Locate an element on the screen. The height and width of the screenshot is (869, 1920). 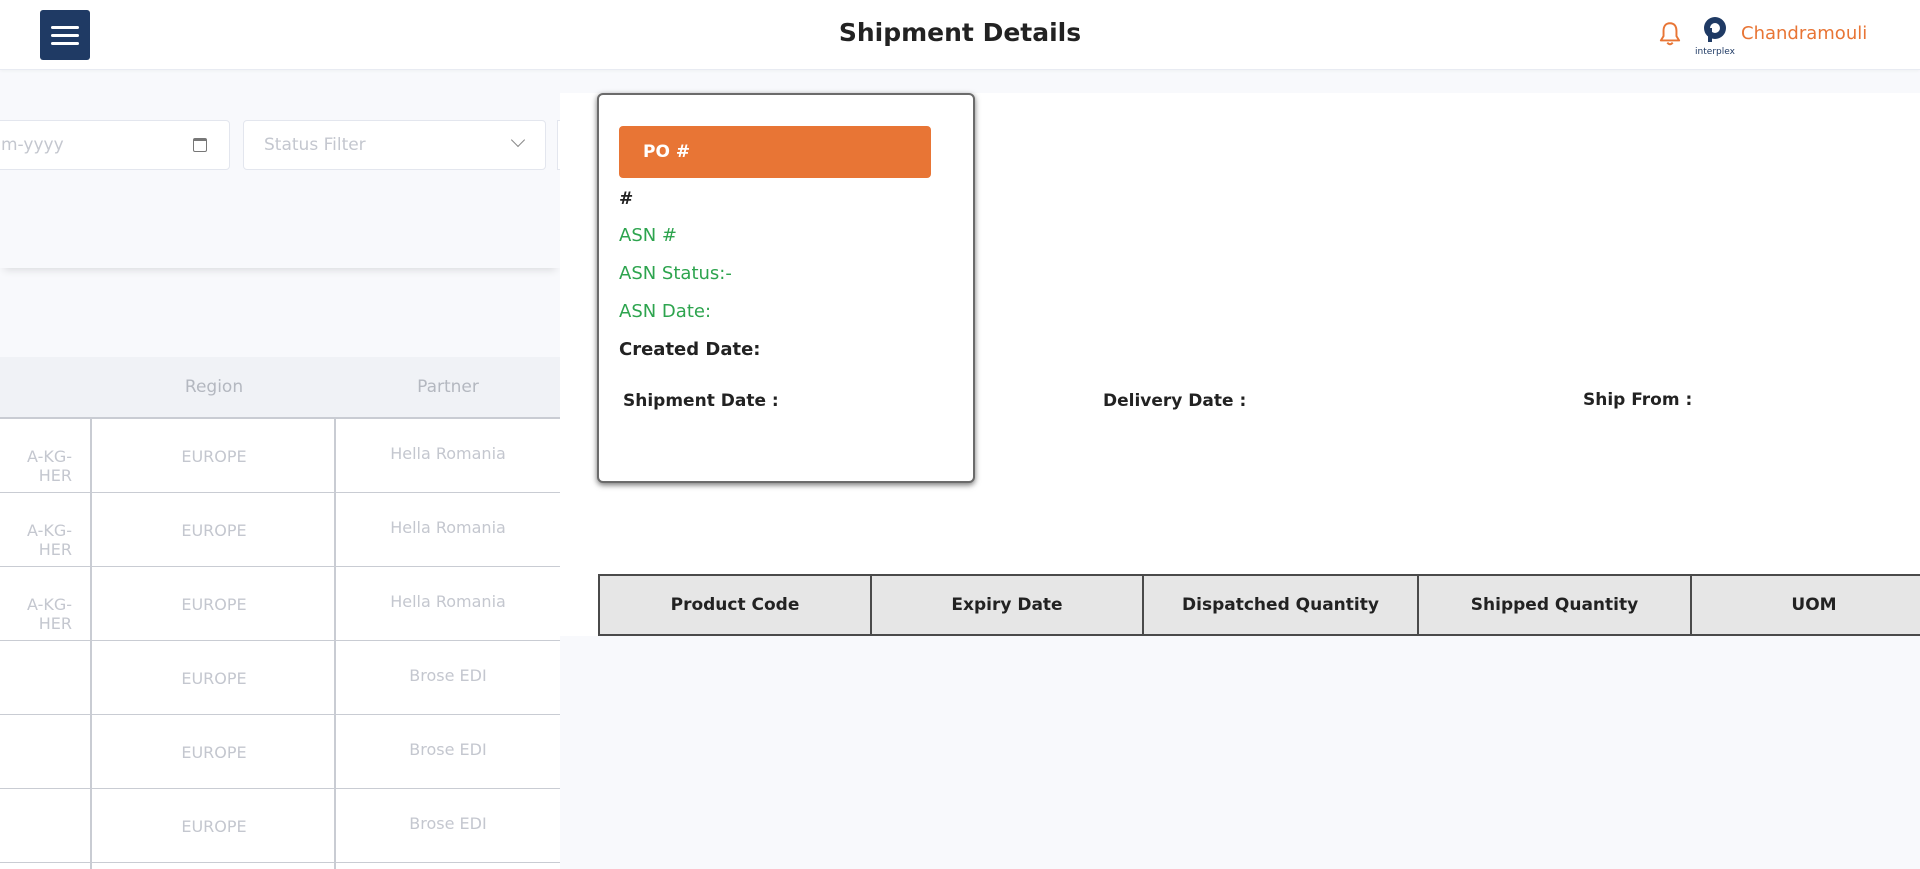
po-number-value: # is located at coordinates (626, 199).